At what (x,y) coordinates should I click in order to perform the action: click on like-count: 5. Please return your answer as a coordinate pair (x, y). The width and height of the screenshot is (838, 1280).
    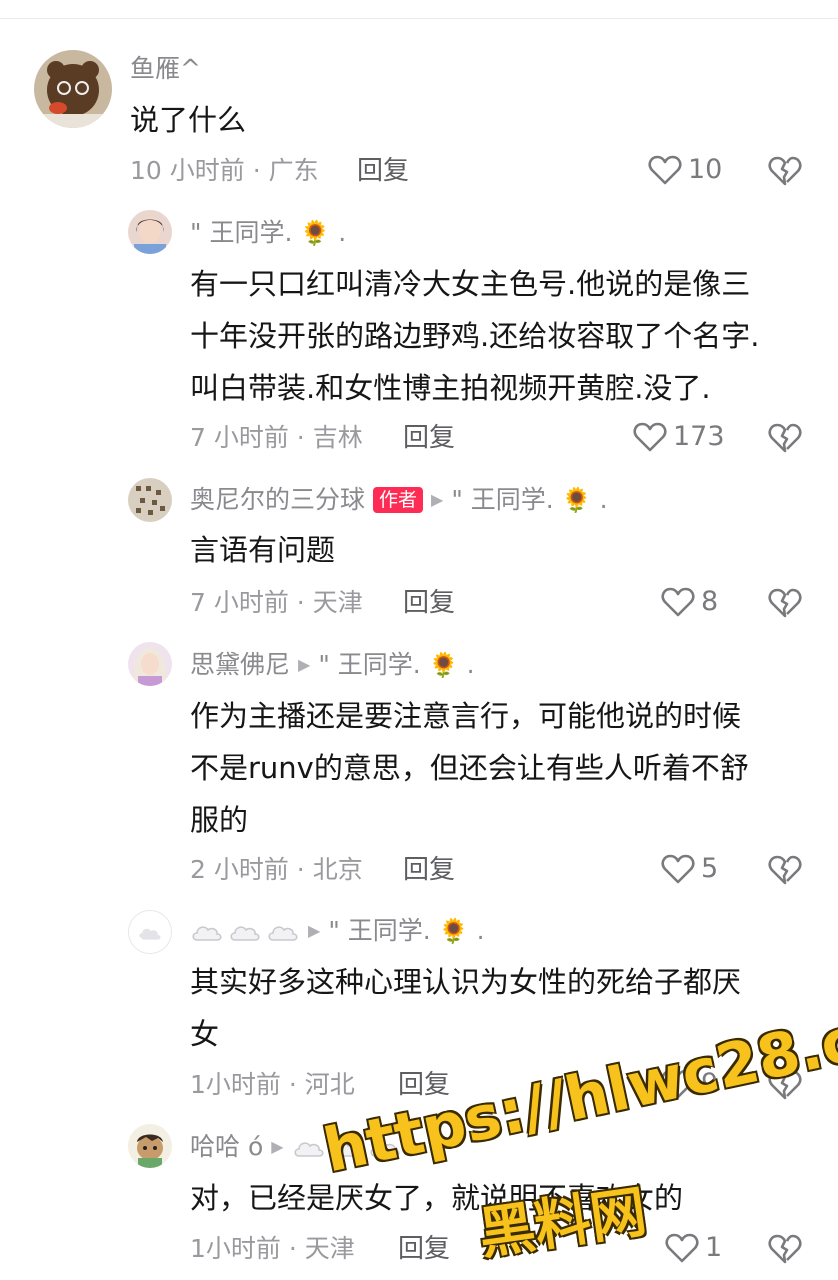
    Looking at the image, I should click on (710, 868).